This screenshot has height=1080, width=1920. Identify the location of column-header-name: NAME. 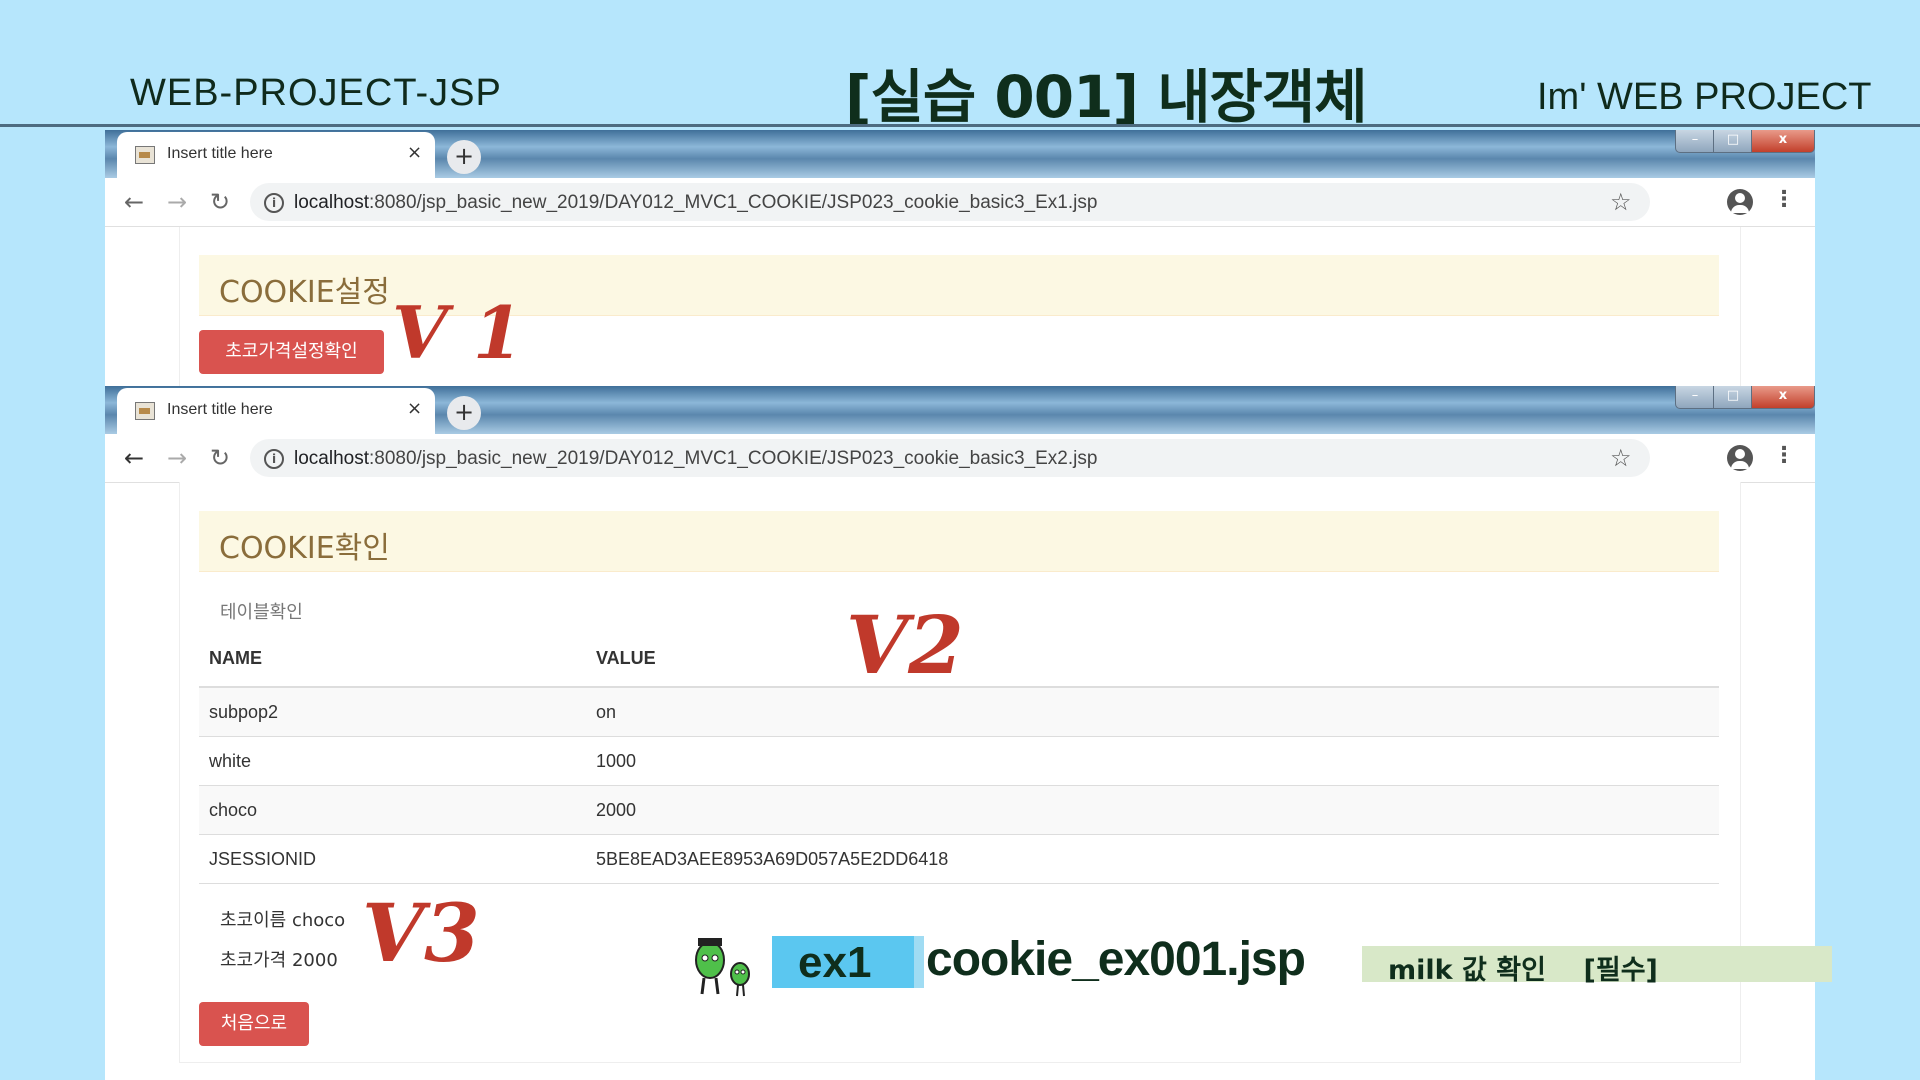
(392, 659).